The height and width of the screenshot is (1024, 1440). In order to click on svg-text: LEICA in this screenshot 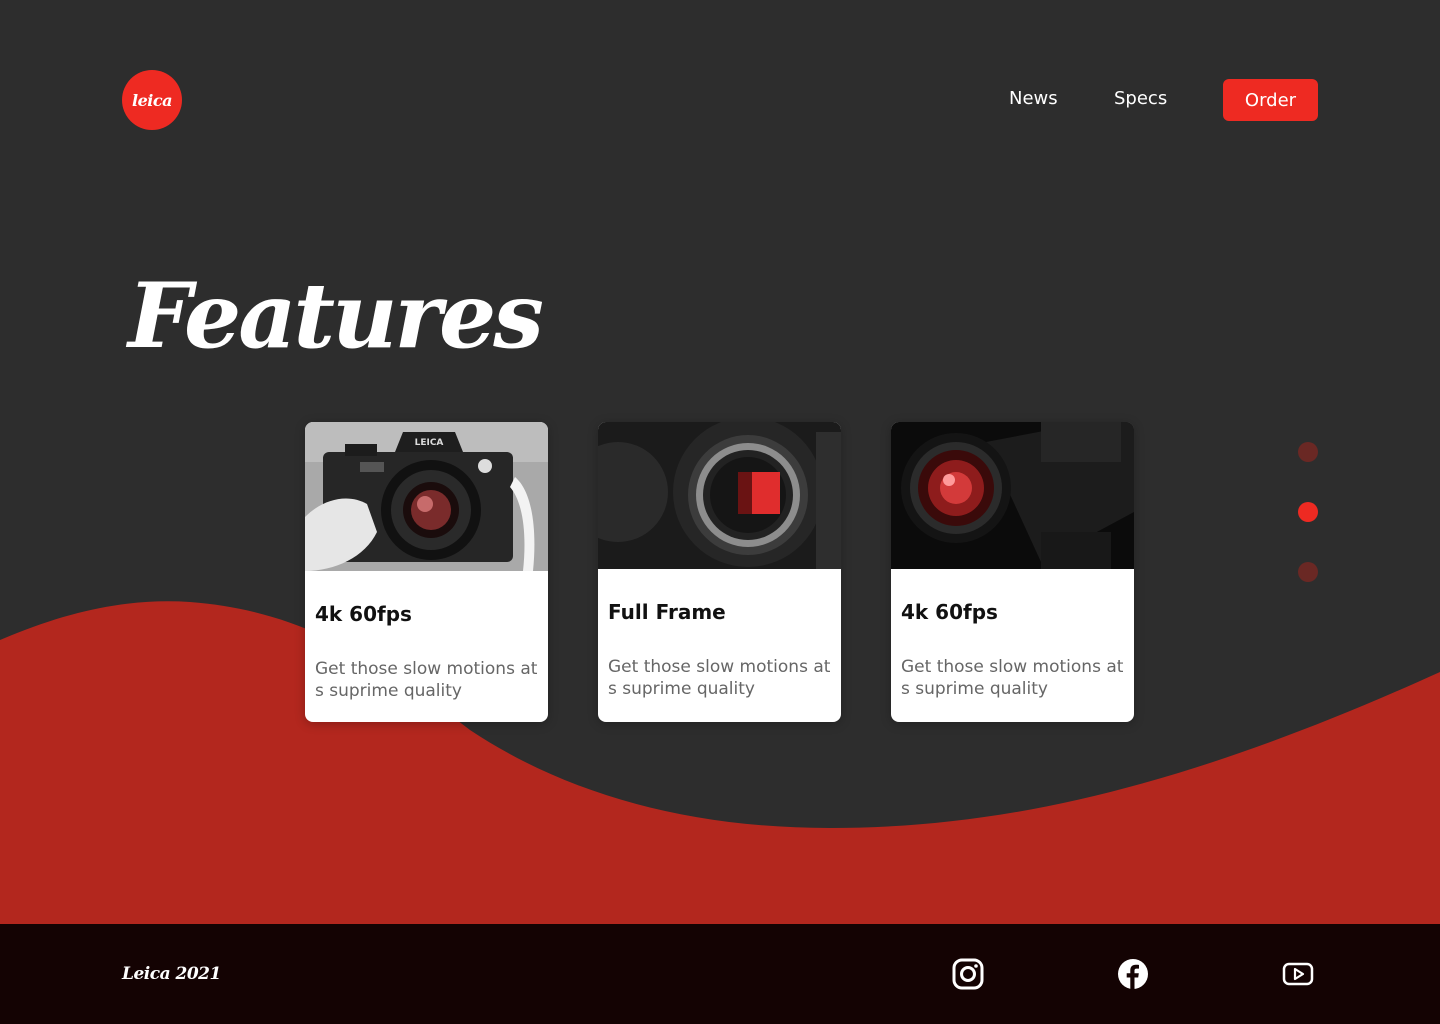, I will do `click(429, 443)`.